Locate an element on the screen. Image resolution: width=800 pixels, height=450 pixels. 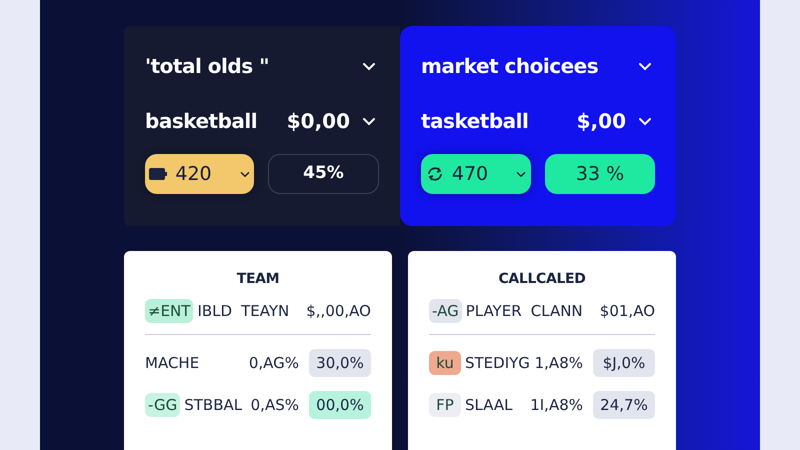
sport-label: tasketball is located at coordinates (475, 121).